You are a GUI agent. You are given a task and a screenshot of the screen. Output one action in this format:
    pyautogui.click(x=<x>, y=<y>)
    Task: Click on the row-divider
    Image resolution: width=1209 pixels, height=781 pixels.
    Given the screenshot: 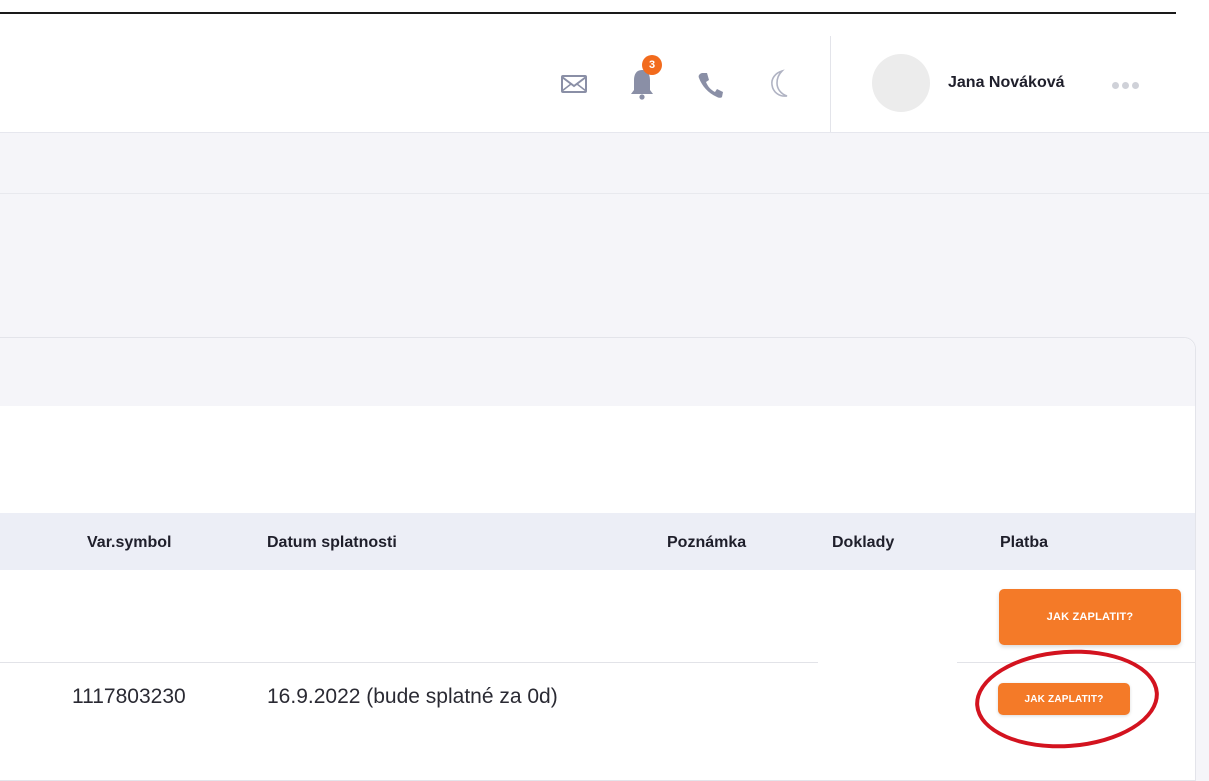 What is the action you would take?
    pyautogui.click(x=409, y=662)
    